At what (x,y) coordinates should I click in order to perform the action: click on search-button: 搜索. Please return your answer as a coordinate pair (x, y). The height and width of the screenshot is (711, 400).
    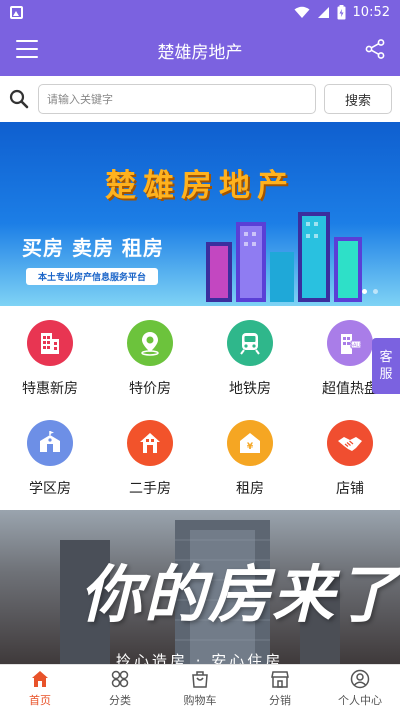
    Looking at the image, I should click on (358, 99).